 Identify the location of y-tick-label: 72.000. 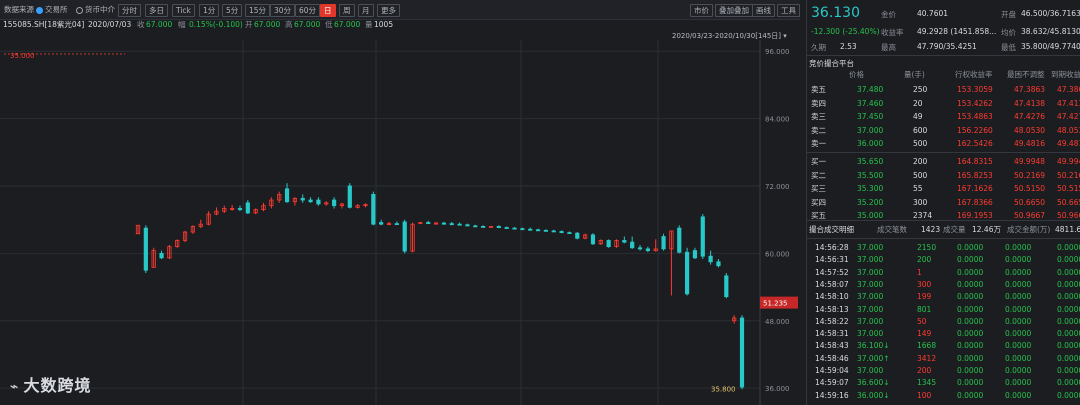
(777, 187).